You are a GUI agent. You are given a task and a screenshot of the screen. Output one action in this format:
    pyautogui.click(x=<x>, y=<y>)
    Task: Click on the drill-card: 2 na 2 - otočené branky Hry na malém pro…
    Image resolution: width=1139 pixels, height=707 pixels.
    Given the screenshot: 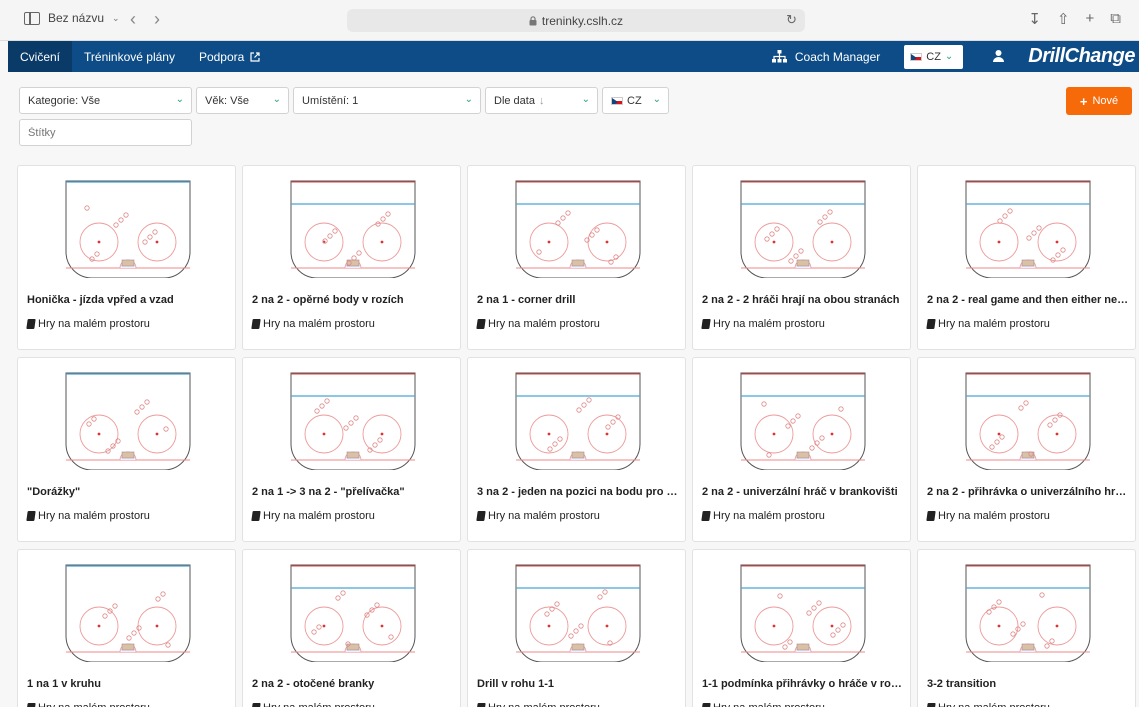 What is the action you would take?
    pyautogui.click(x=351, y=628)
    